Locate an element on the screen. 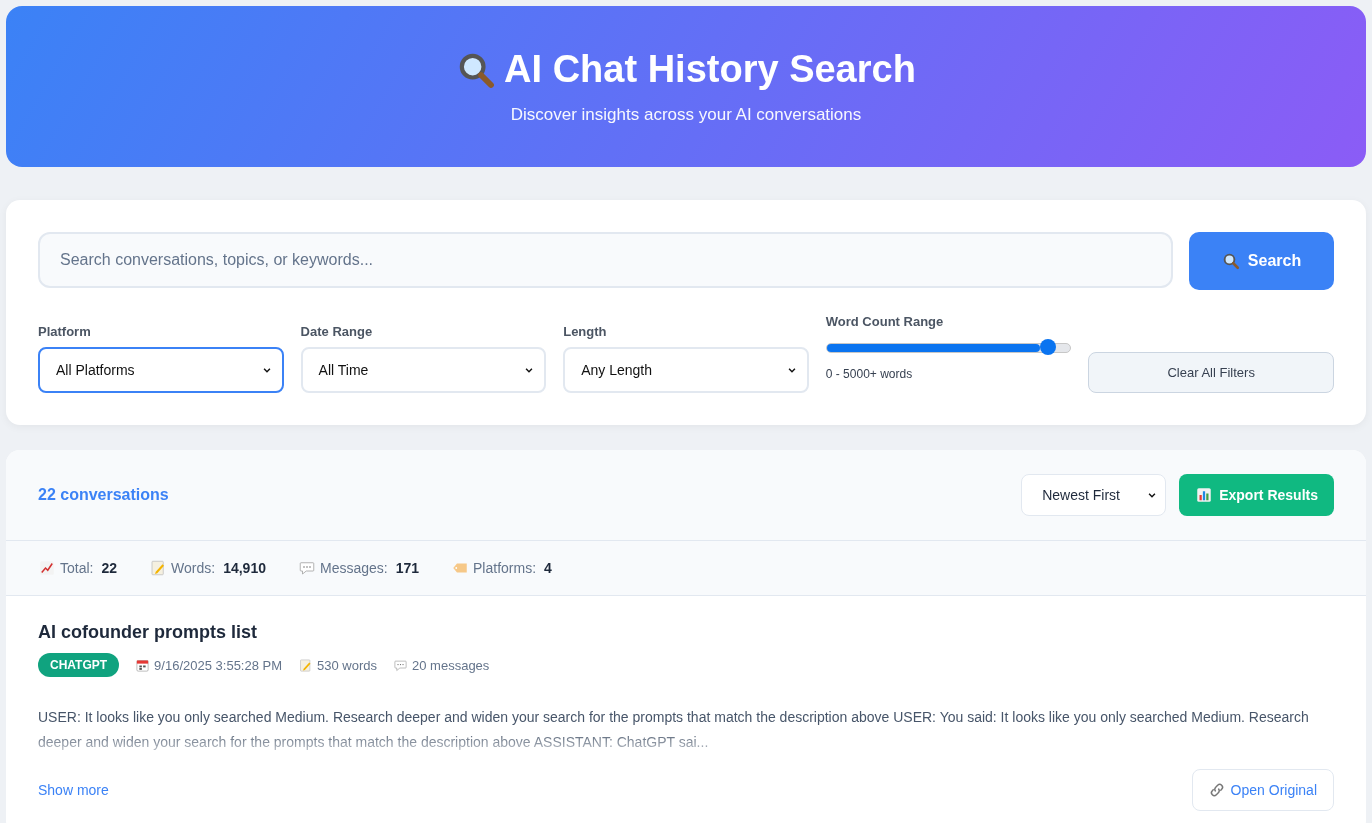 The height and width of the screenshot is (823, 1372). word-count: 530 words is located at coordinates (347, 665).